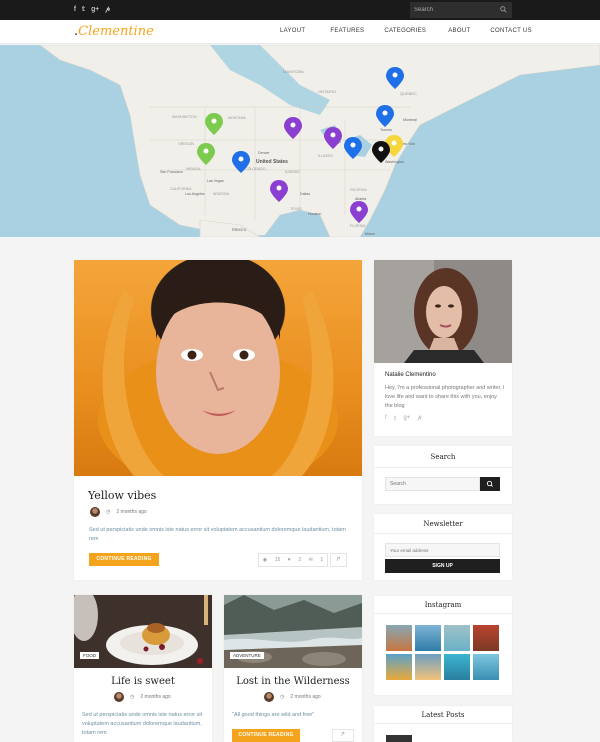 This screenshot has height=742, width=600. What do you see at coordinates (184, 117) in the screenshot?
I see `map-label-washington: WASHINGTON` at bounding box center [184, 117].